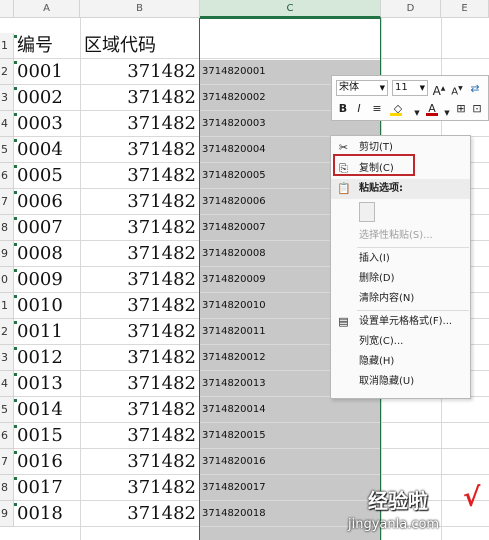 This screenshot has width=489, height=540. Describe the element at coordinates (47, 332) in the screenshot. I see `cell-a: 0011` at that location.